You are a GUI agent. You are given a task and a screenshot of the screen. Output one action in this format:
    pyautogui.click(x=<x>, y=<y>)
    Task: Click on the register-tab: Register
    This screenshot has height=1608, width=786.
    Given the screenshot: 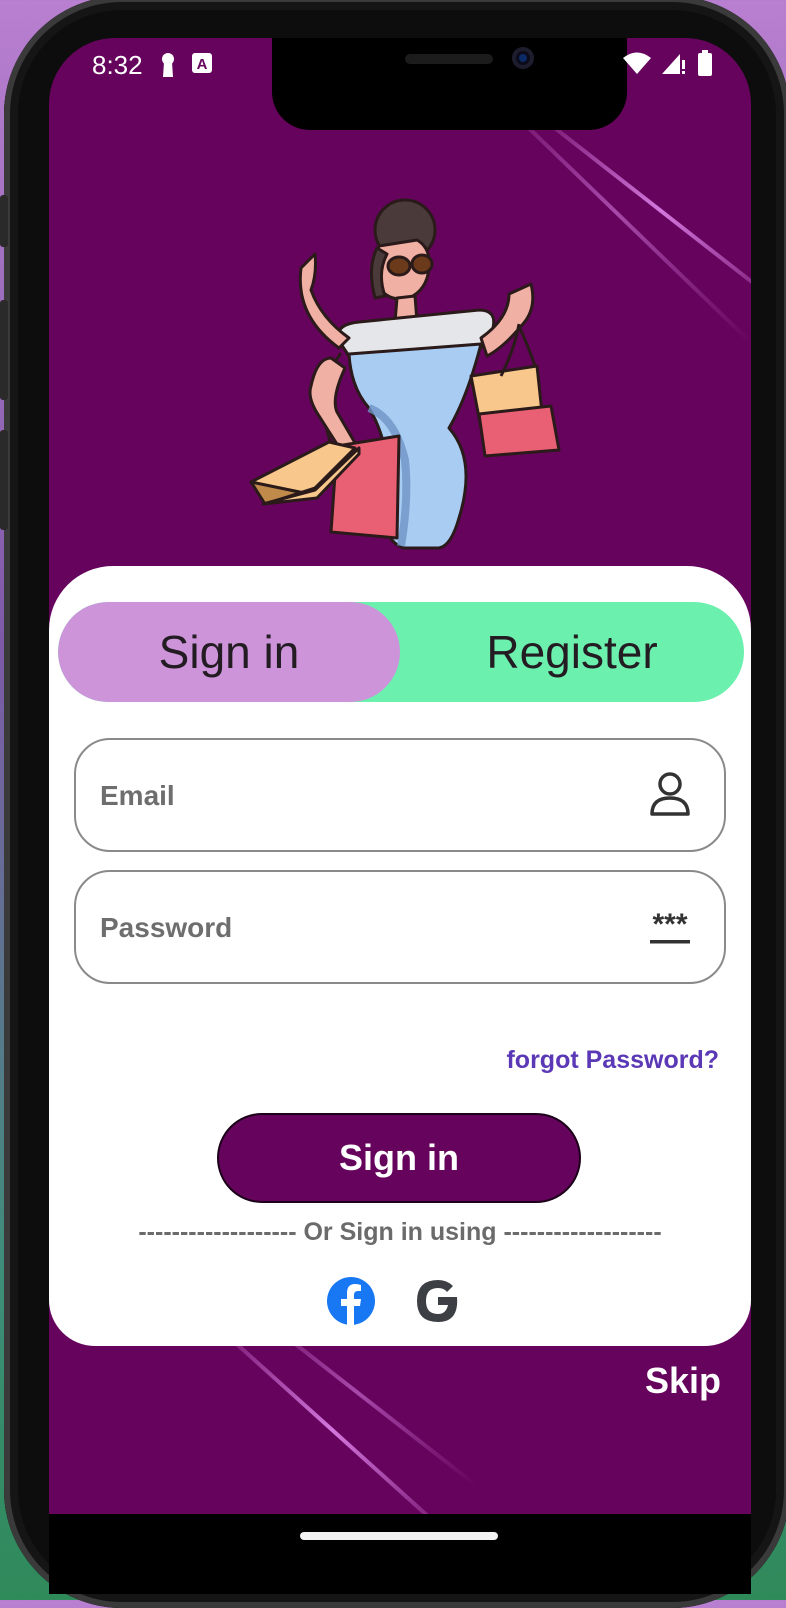 What is the action you would take?
    pyautogui.click(x=572, y=652)
    